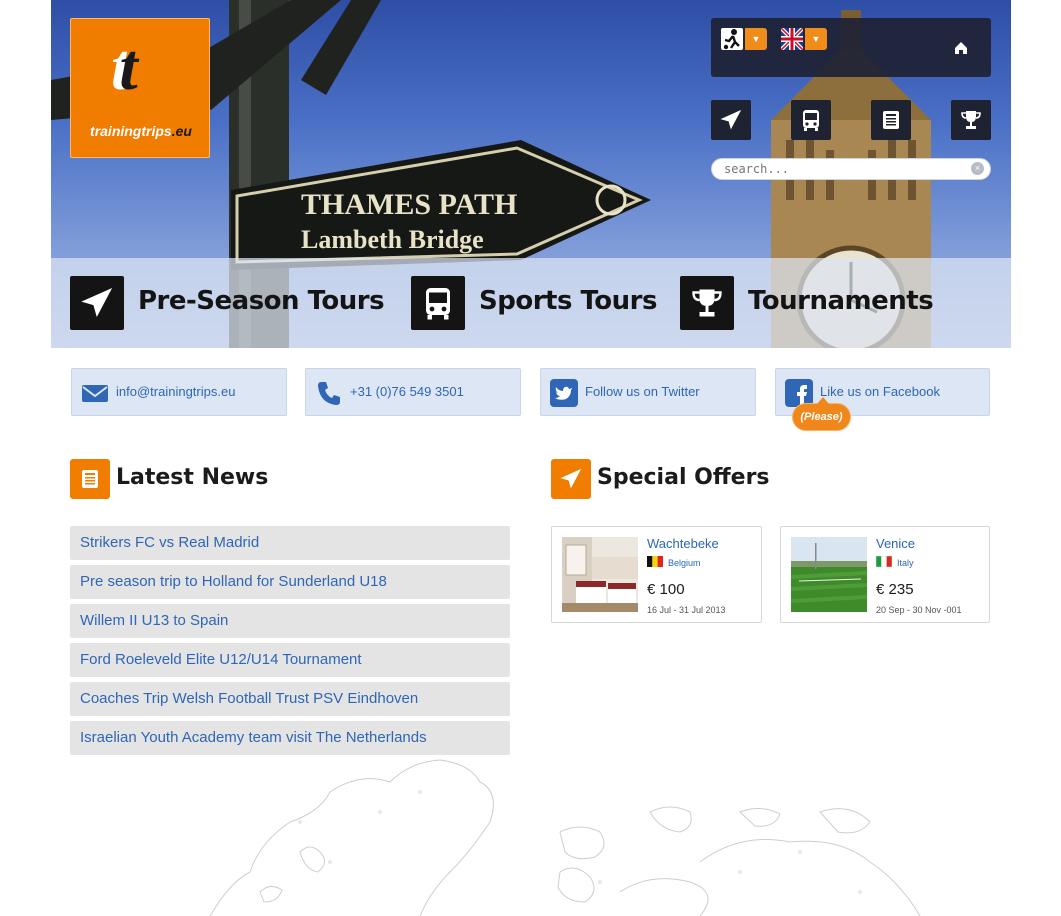 This screenshot has width=1061, height=916. I want to click on footballer-icon, so click(732, 39).